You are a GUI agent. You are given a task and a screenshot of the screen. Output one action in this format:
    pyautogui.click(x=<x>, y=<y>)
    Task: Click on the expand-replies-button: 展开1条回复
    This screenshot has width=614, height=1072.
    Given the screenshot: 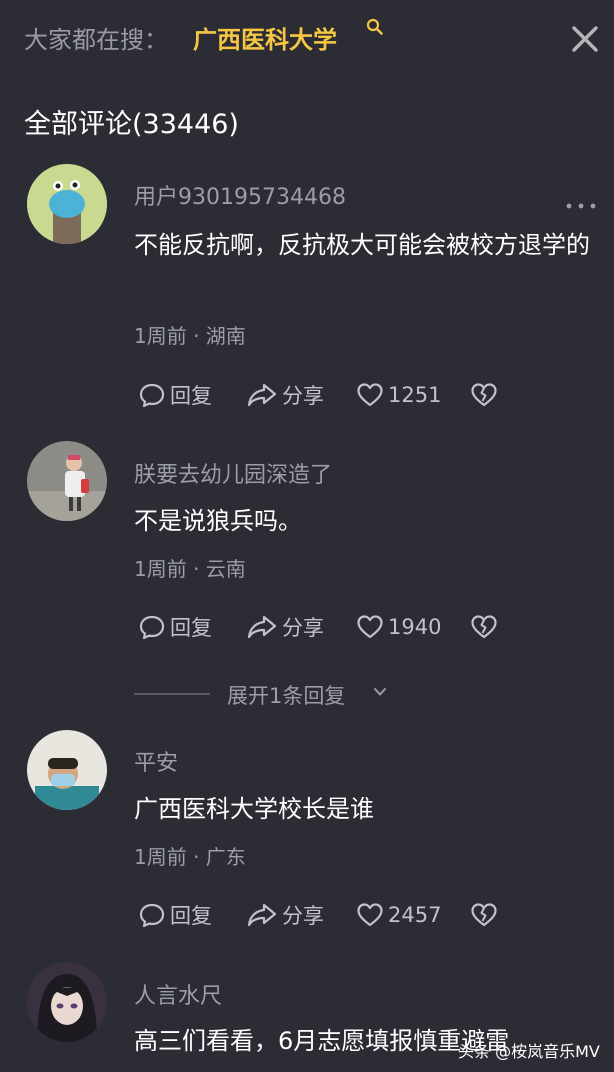 What is the action you would take?
    pyautogui.click(x=284, y=694)
    